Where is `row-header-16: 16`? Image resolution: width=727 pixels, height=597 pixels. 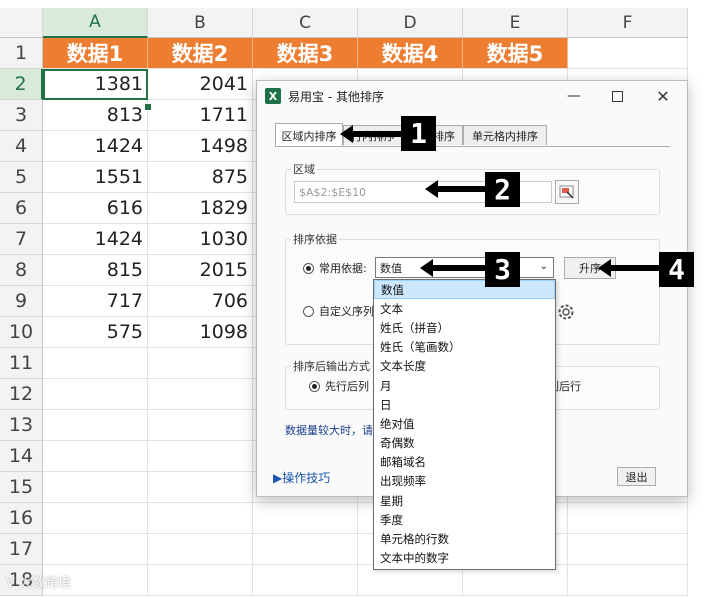
row-header-16: 16 is located at coordinates (21, 518).